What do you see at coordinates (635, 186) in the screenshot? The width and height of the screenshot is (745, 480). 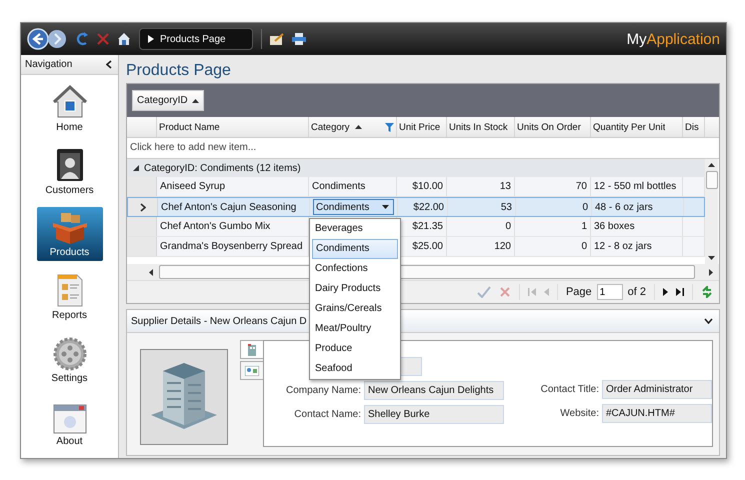 I see `table-cell: 12 - 550 ml bottles` at bounding box center [635, 186].